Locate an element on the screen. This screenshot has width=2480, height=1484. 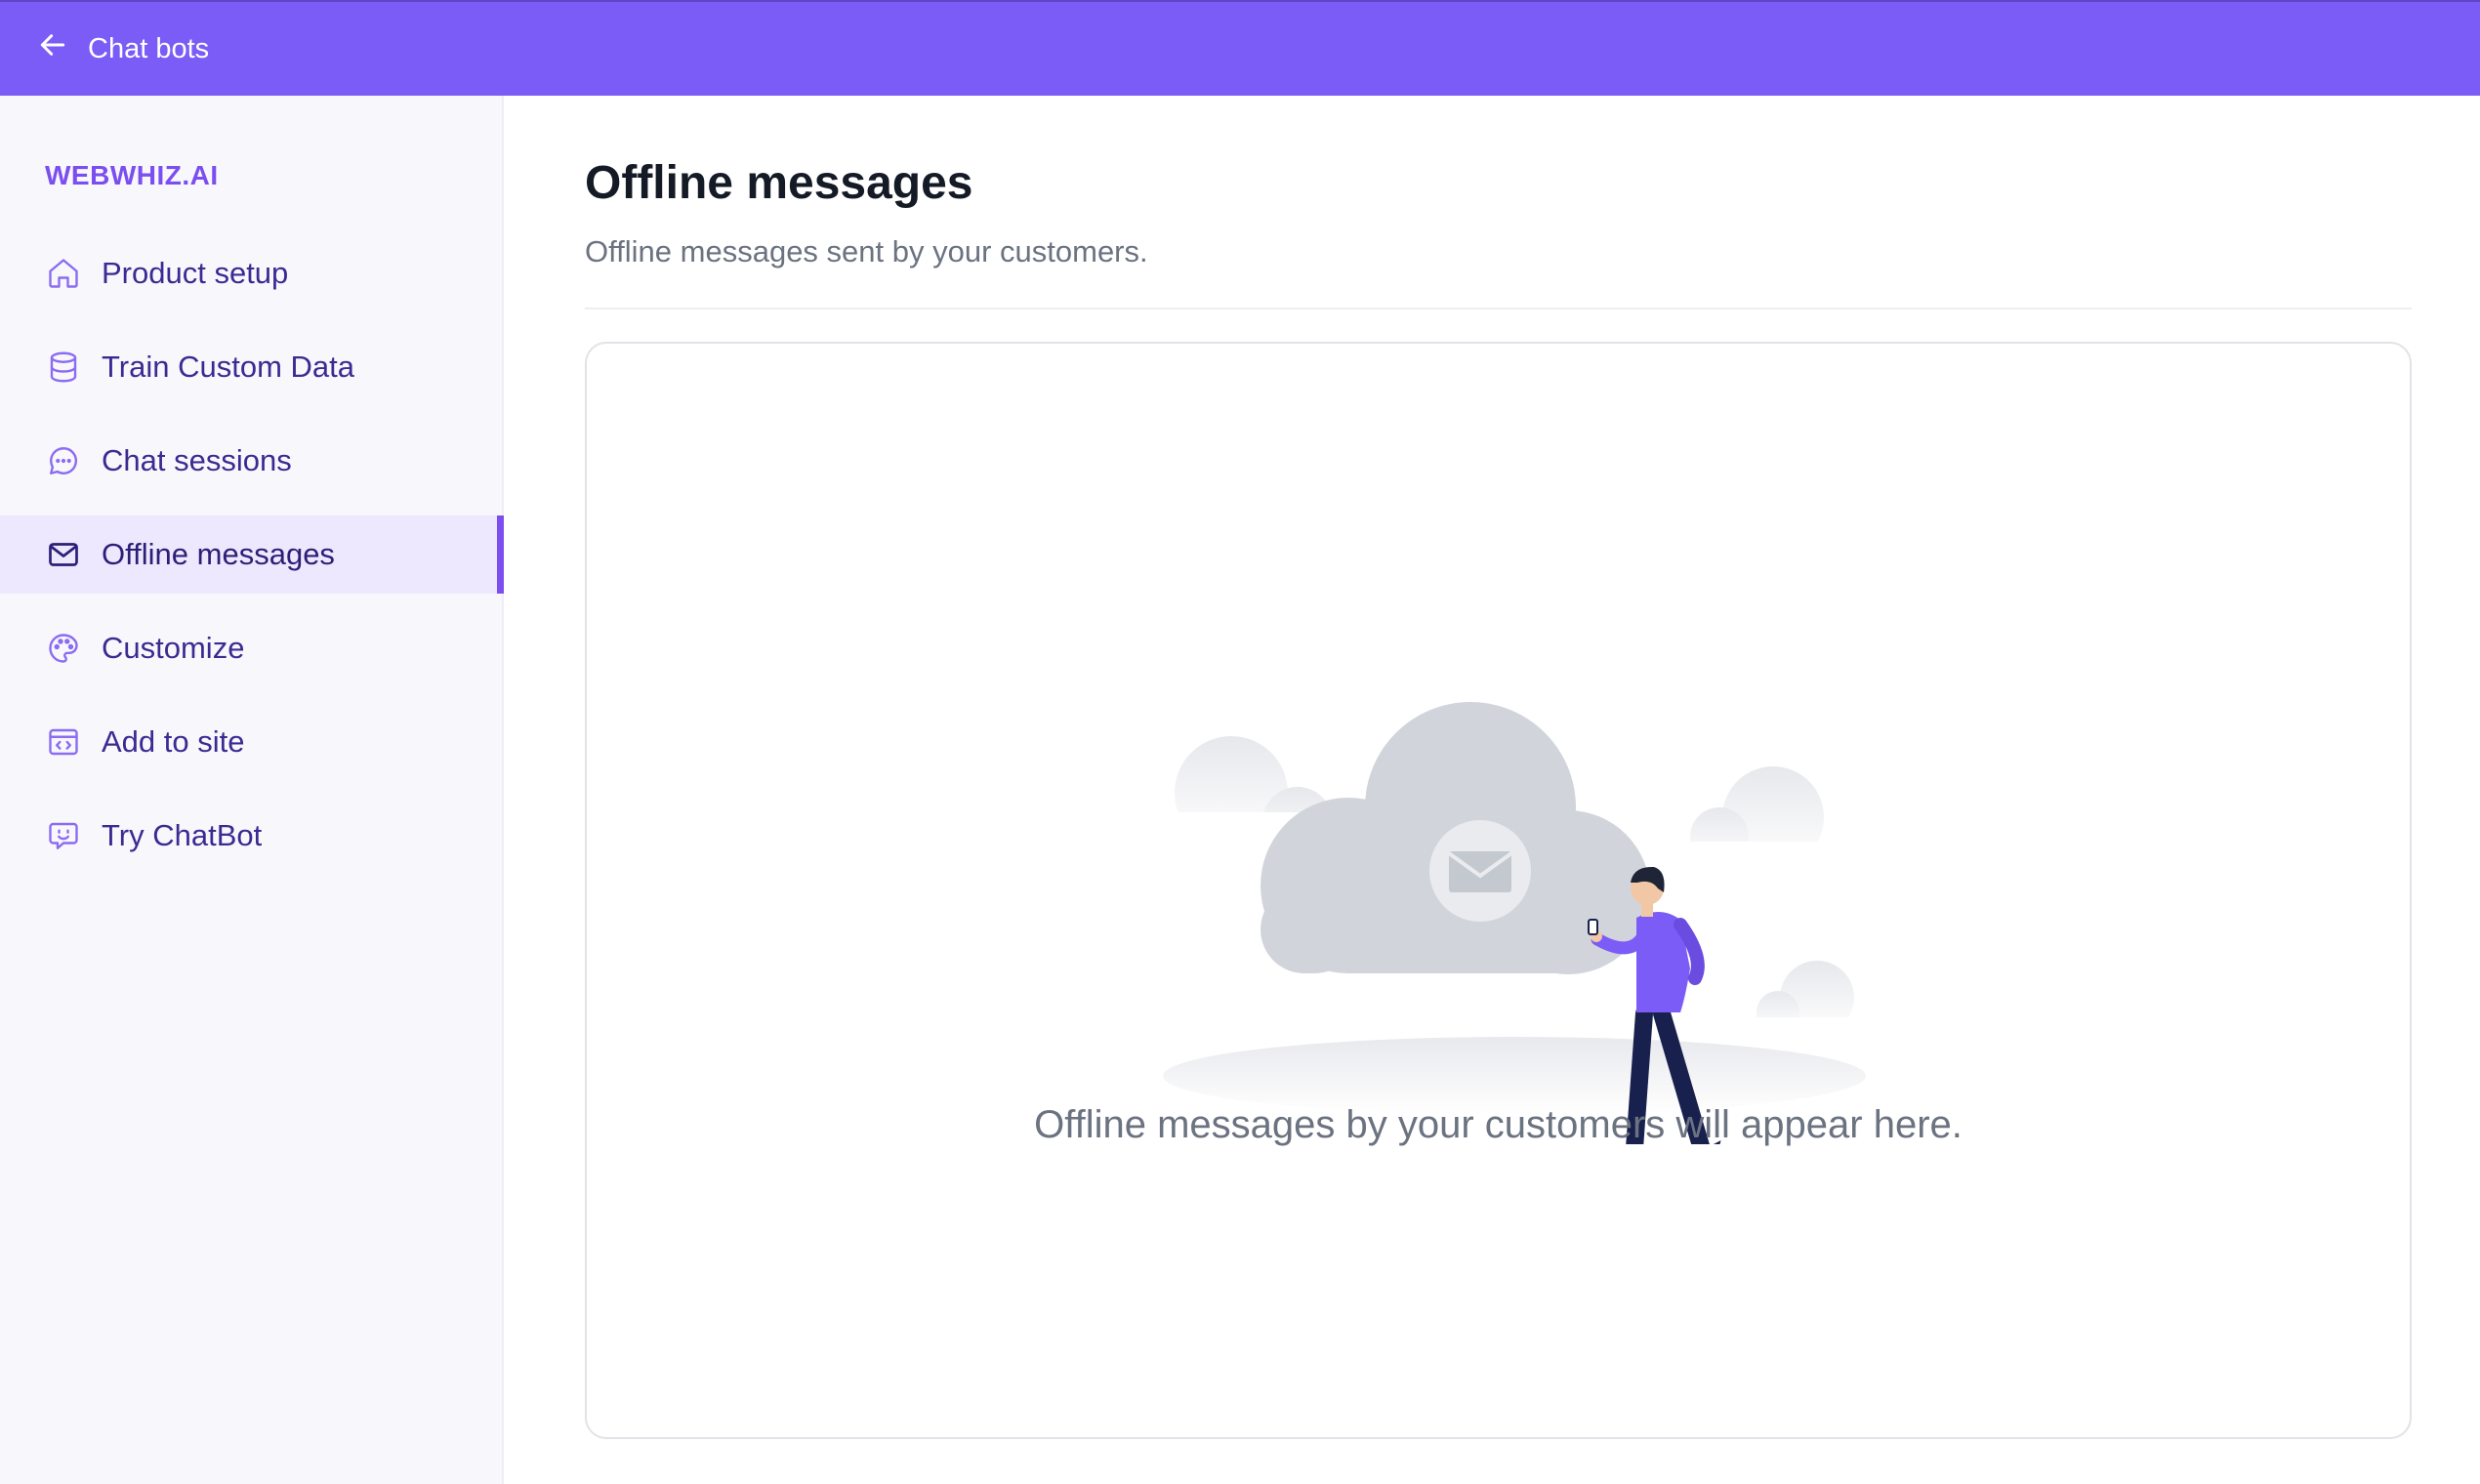
page-subtitle: Offline messages sent by your customers. is located at coordinates (867, 251).